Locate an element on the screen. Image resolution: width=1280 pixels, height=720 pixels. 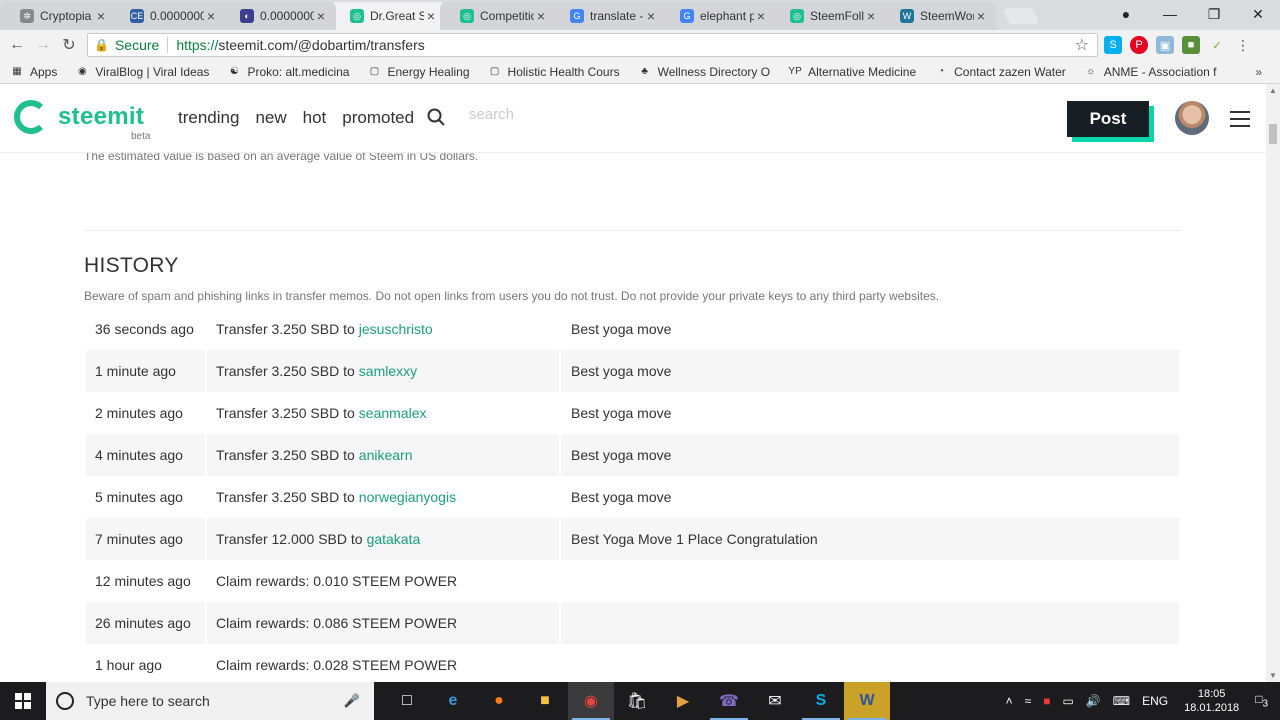
scroll-up-icon: ▲ is located at coordinates (1273, 90).